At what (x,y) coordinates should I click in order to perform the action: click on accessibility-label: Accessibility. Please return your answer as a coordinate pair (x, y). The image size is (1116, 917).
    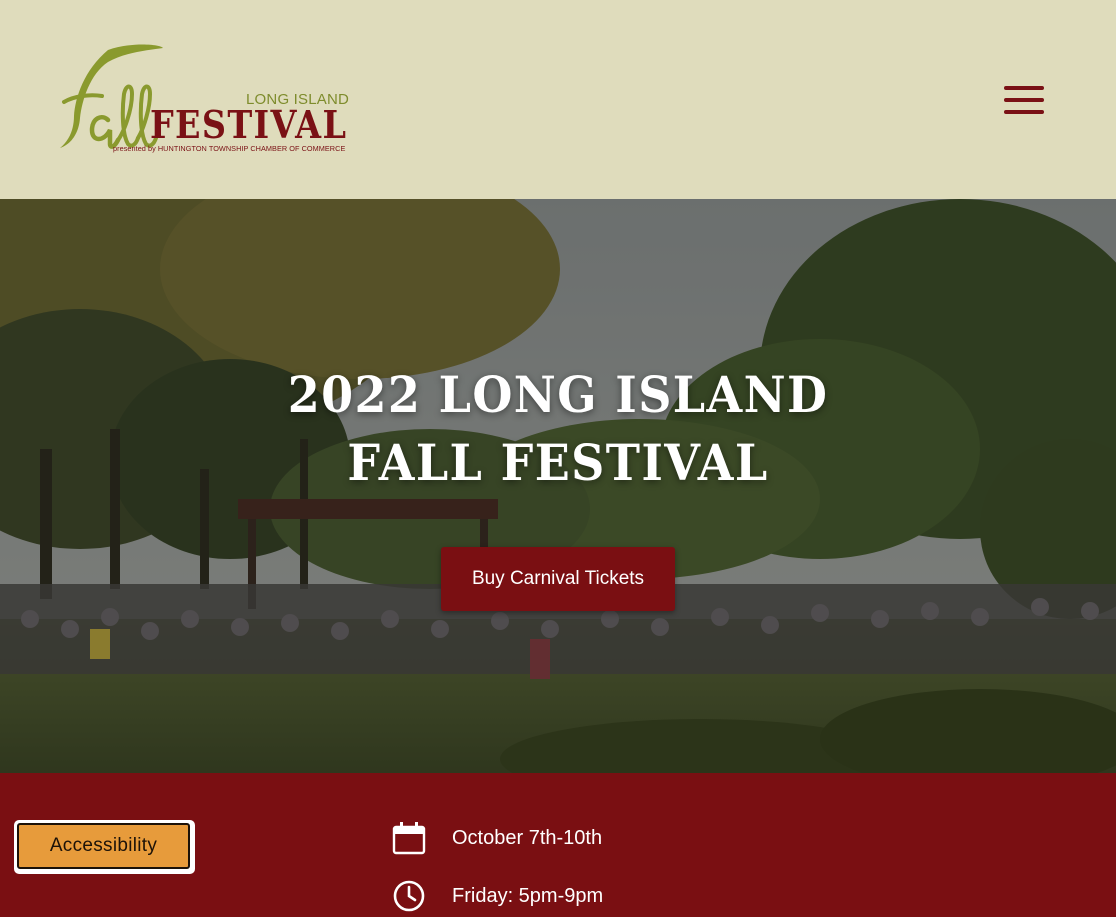
    Looking at the image, I should click on (103, 846).